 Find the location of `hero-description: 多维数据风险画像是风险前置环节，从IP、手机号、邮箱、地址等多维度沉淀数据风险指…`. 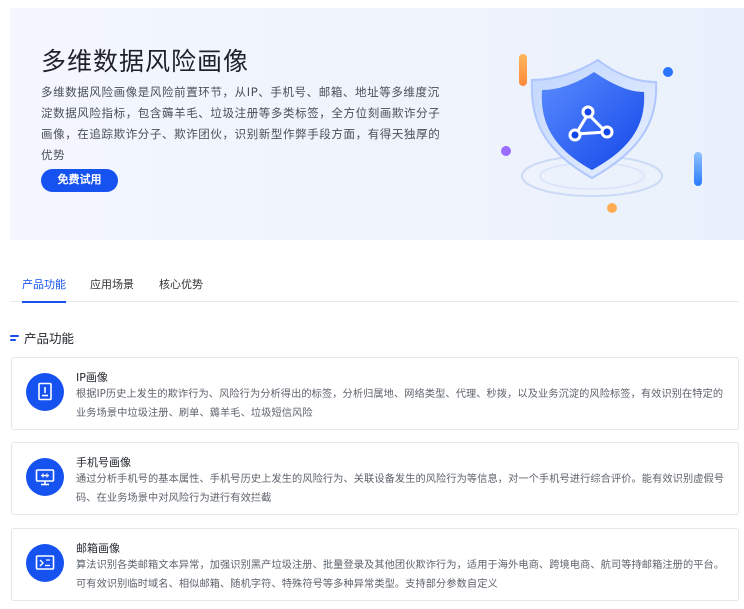

hero-description: 多维数据风险画像是风险前置环节，从IP、手机号、邮箱、地址等多维度沉淀数据风险指… is located at coordinates (241, 123).